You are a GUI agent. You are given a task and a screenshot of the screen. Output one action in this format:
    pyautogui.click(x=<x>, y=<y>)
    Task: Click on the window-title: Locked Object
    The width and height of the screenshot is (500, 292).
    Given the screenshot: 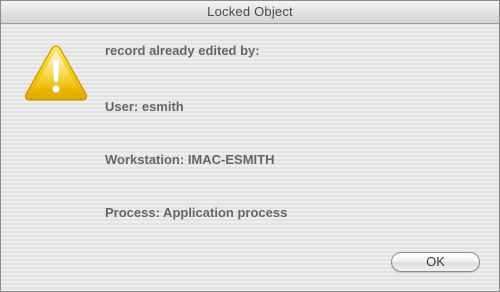 What is the action you would take?
    pyautogui.click(x=250, y=11)
    